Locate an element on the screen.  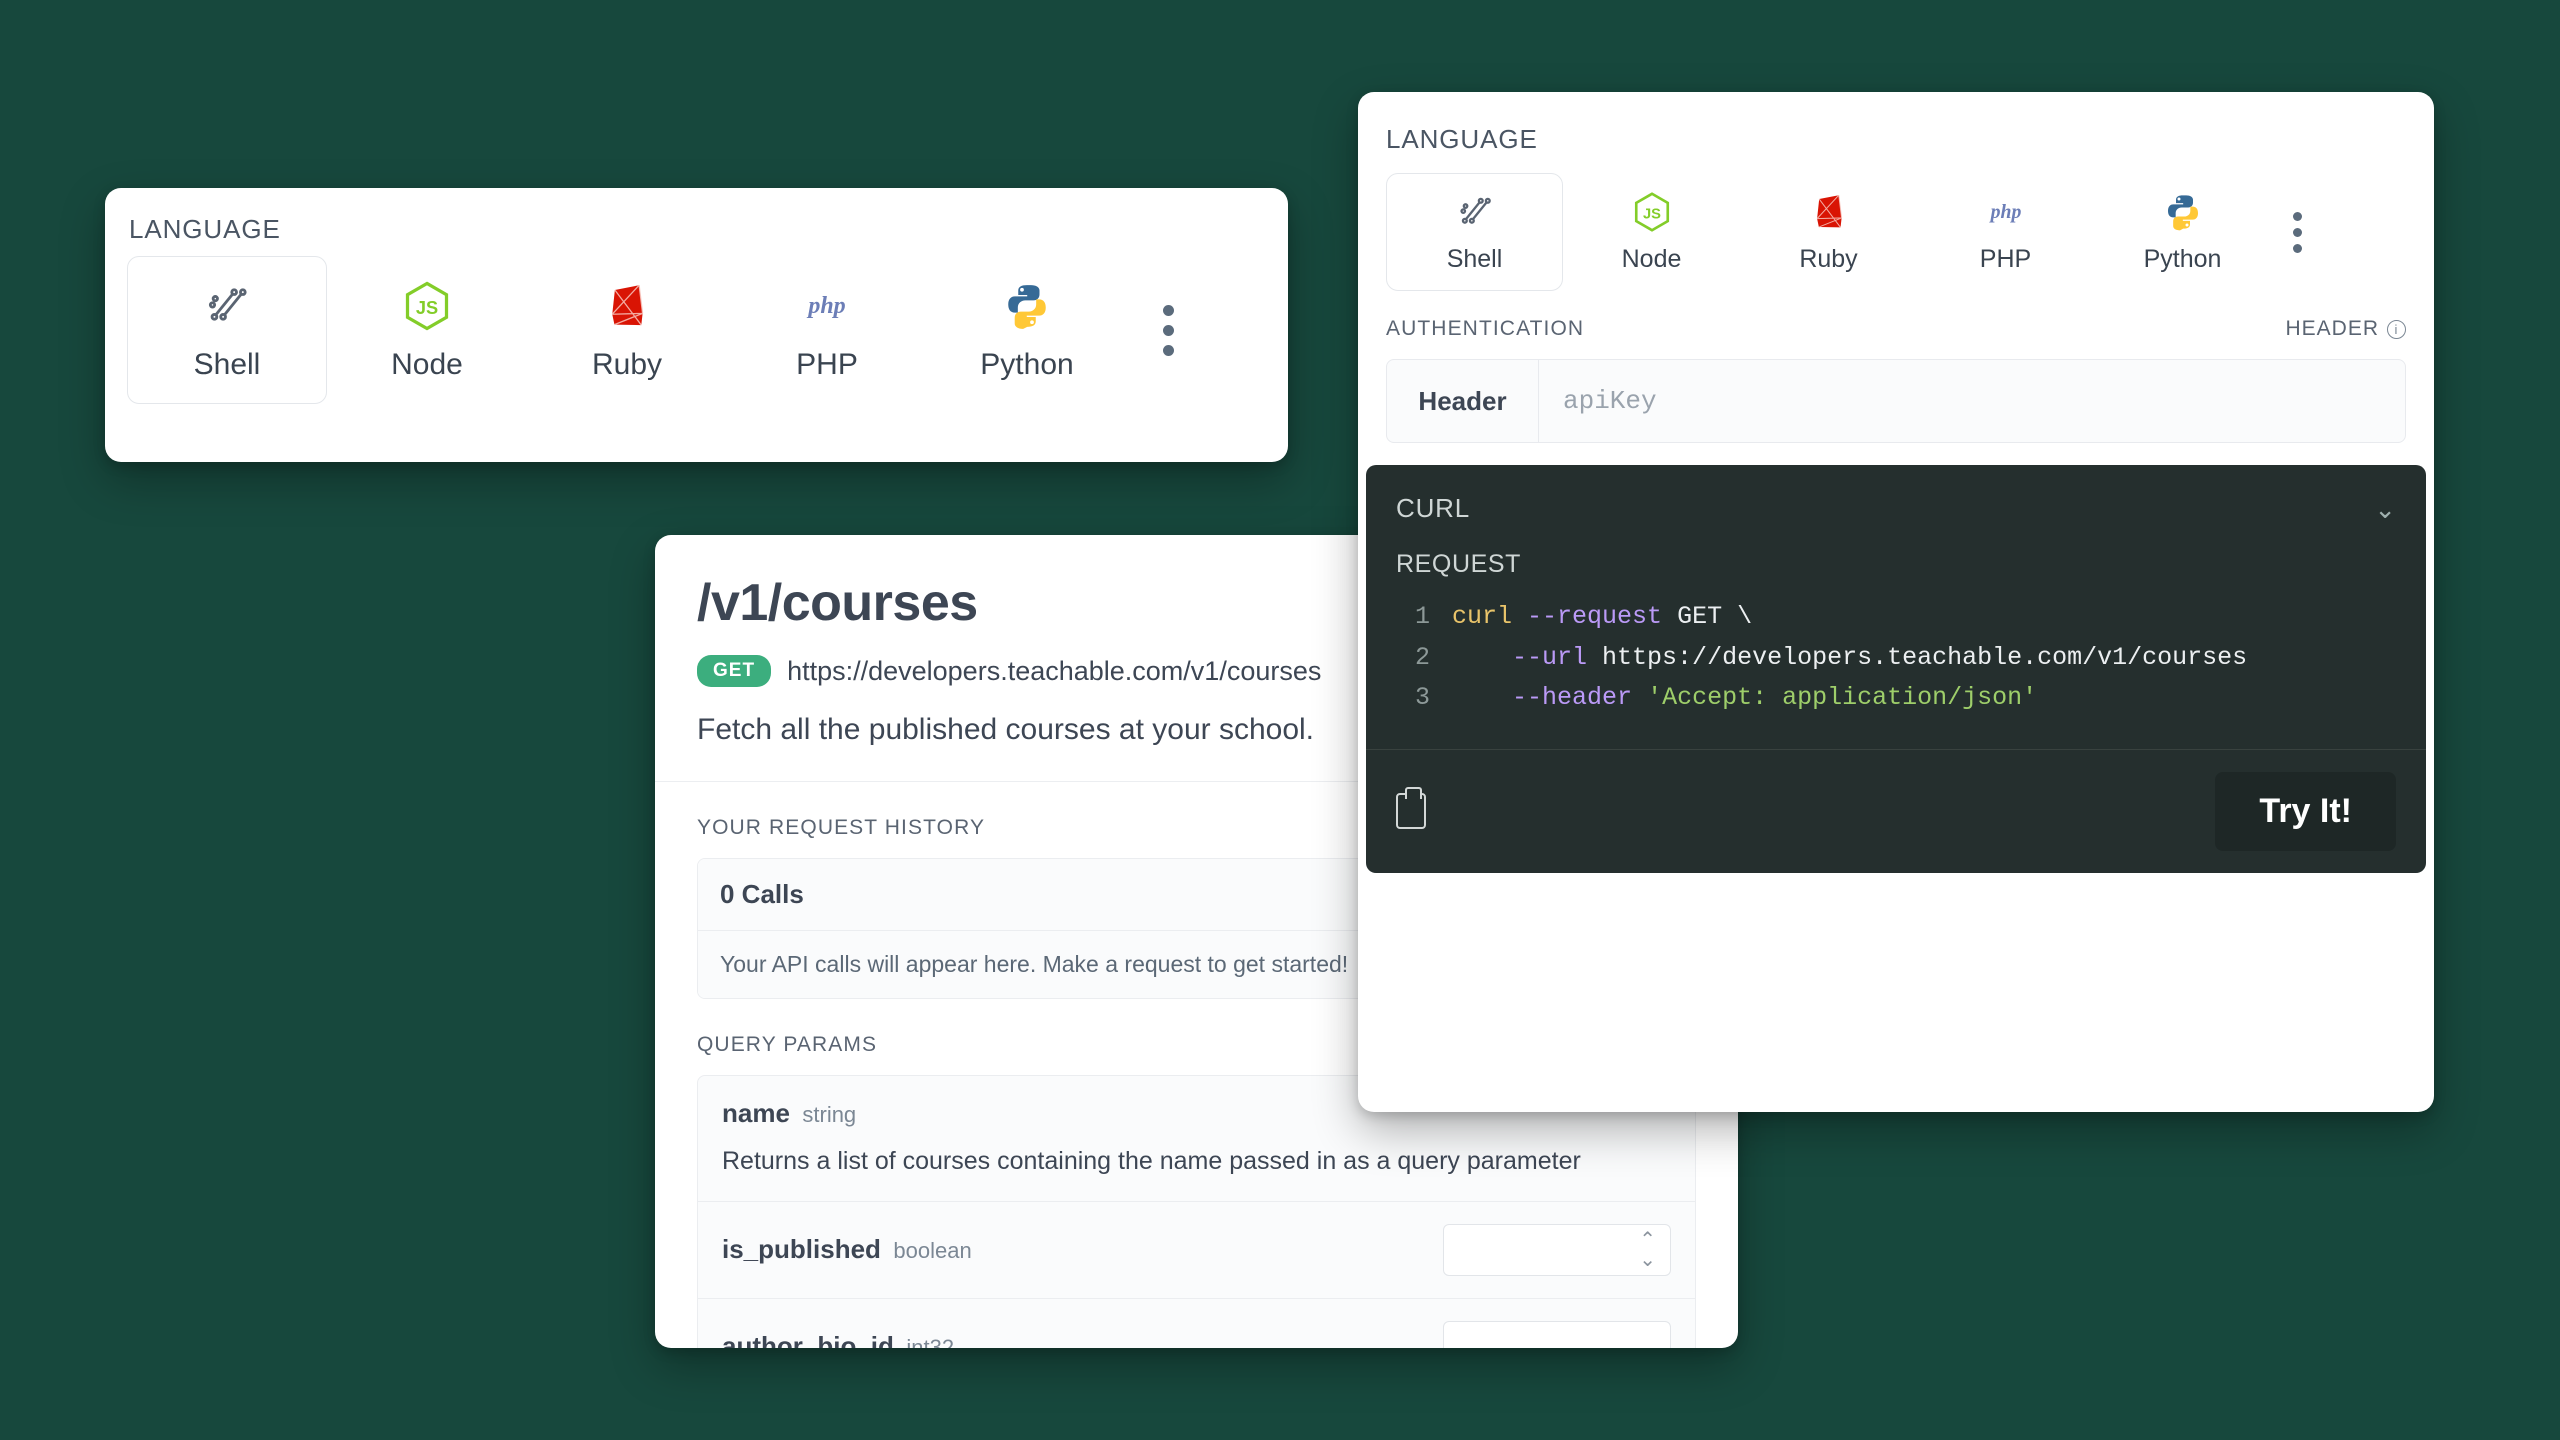
code-language-title: CURL is located at coordinates (1433, 508).